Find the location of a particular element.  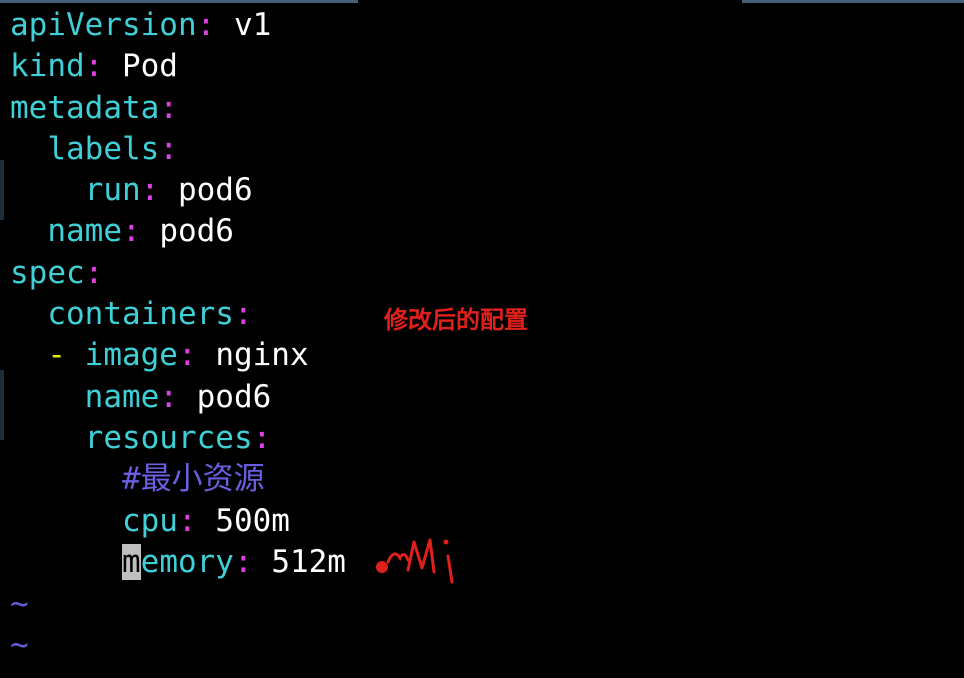

yaml-key: apiVersion is located at coordinates (103, 25).